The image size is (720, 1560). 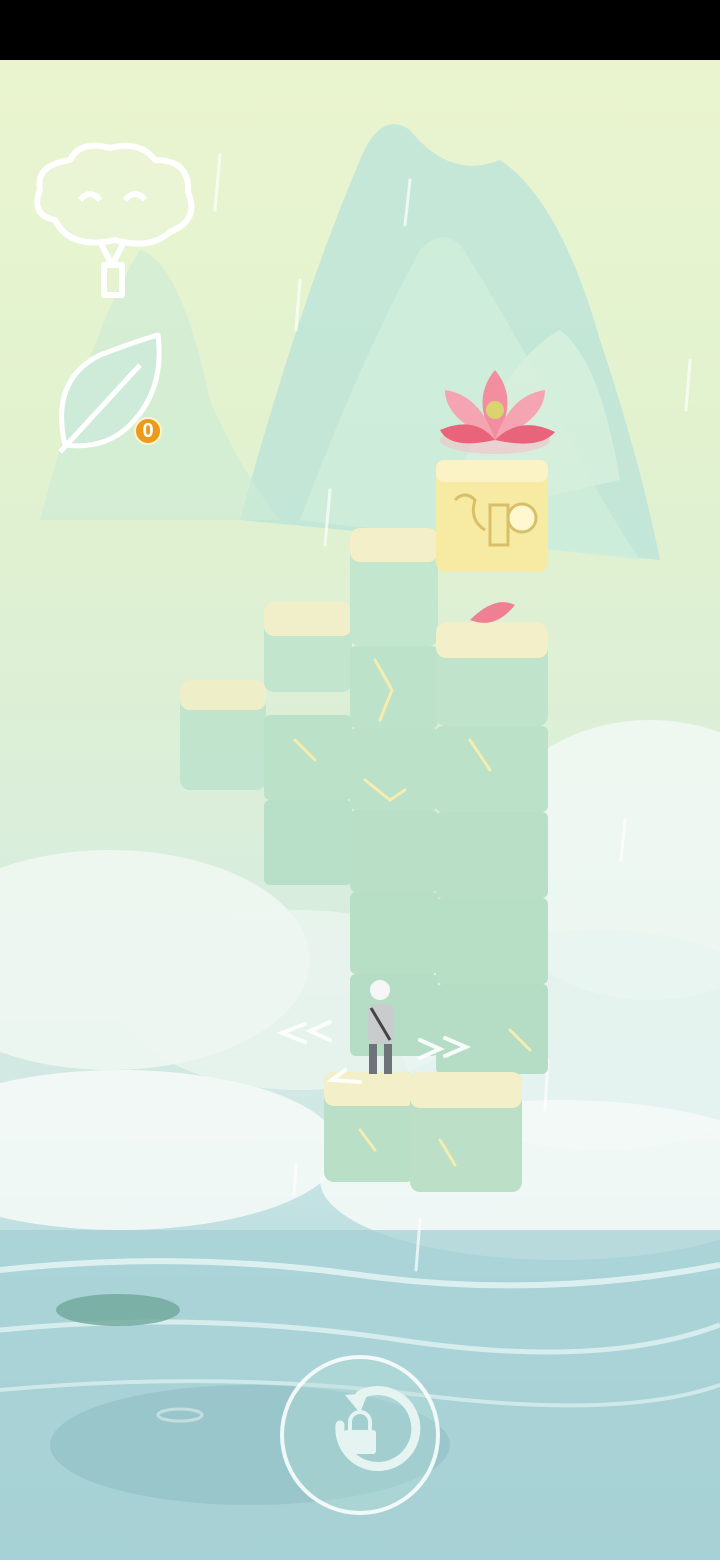 I want to click on status-bar, so click(x=360, y=30).